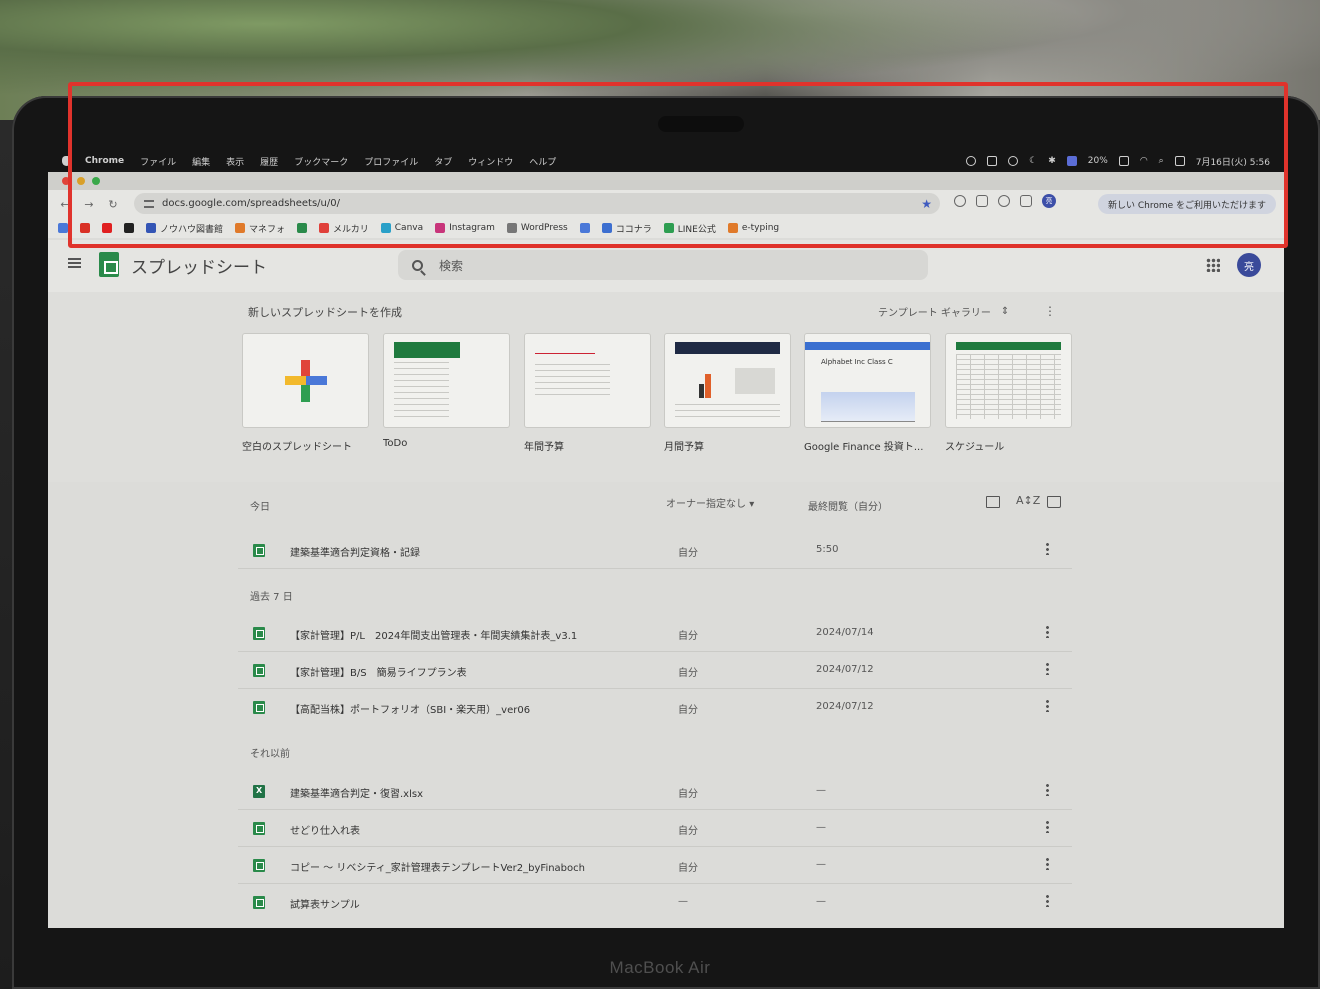 The image size is (1320, 989). What do you see at coordinates (867, 380) in the screenshot?
I see `template-thumbnail: Alphabet Inc Class C` at bounding box center [867, 380].